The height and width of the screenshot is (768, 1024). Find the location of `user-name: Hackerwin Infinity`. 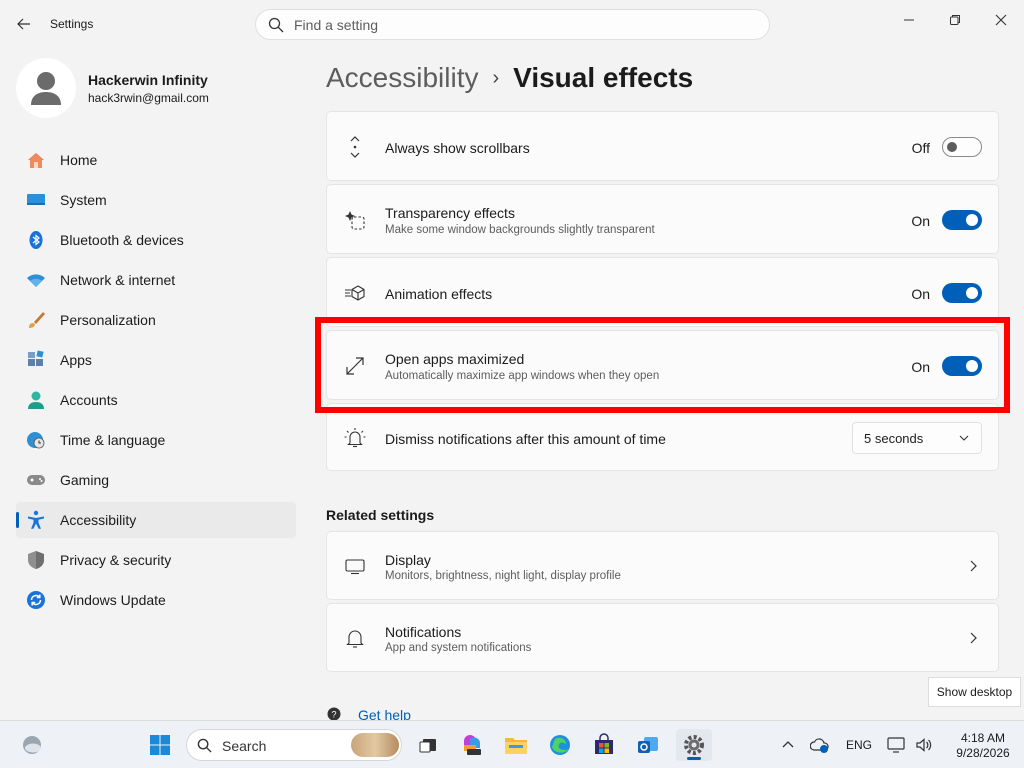

user-name: Hackerwin Infinity is located at coordinates (148, 80).